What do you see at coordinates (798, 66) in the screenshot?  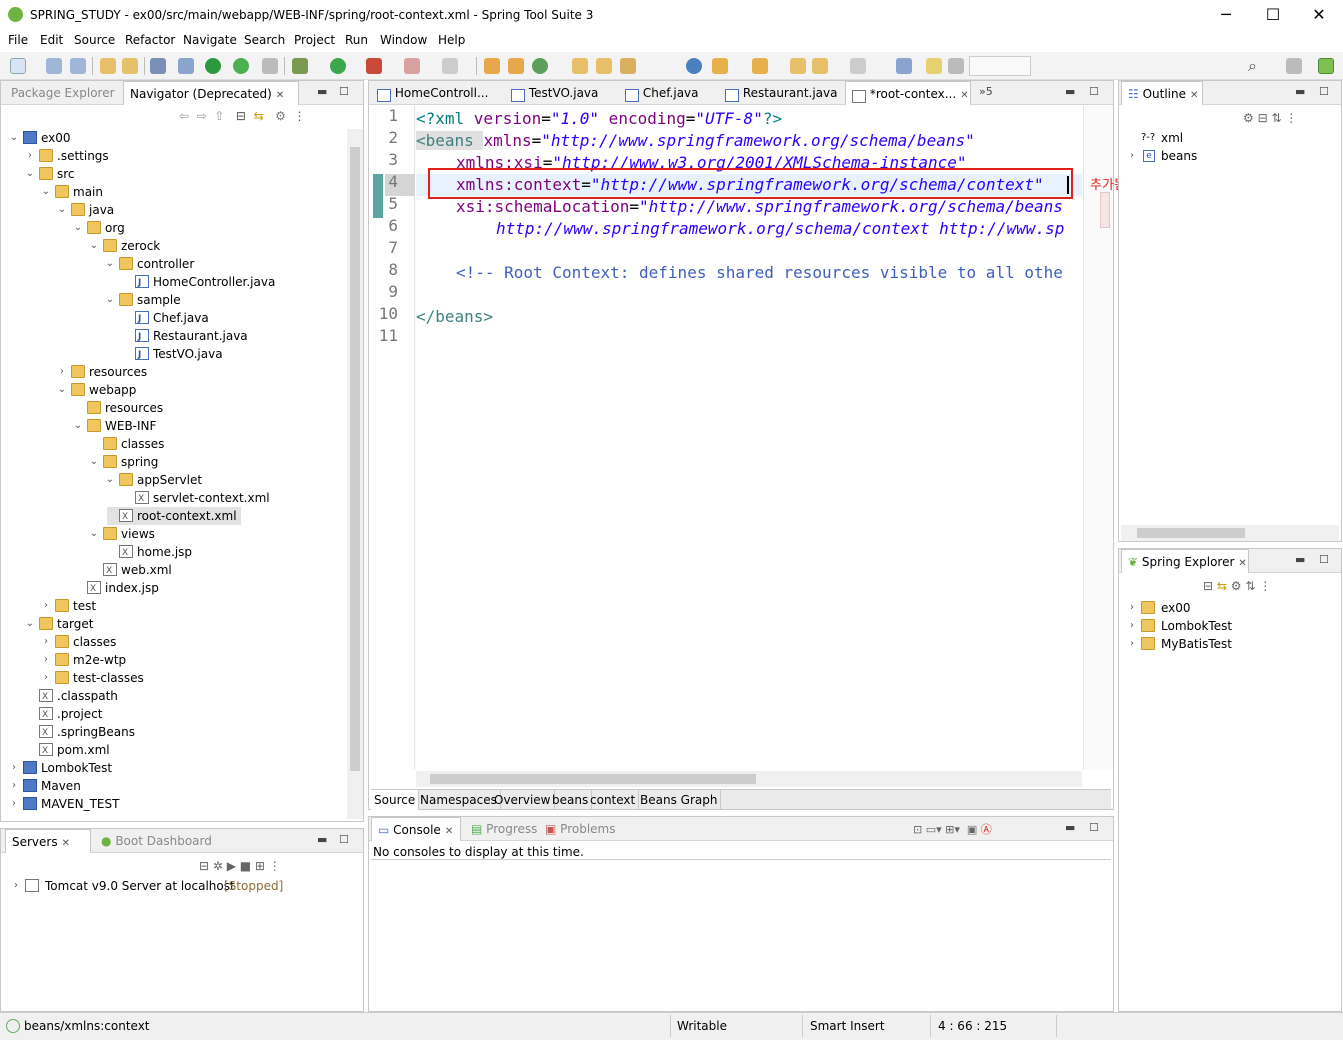 I see `last-edit-icon` at bounding box center [798, 66].